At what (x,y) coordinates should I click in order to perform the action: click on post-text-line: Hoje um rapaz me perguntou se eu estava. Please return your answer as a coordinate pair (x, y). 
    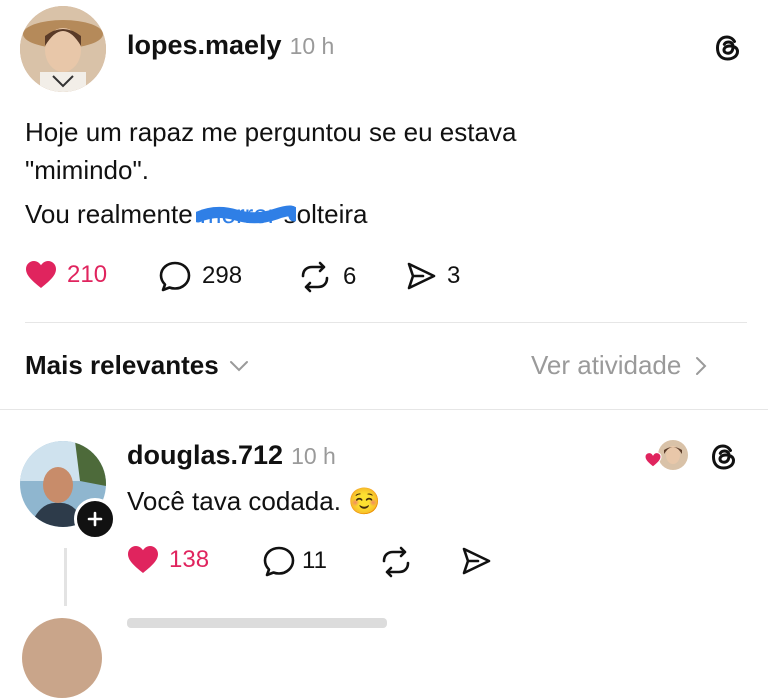
    Looking at the image, I should click on (271, 132).